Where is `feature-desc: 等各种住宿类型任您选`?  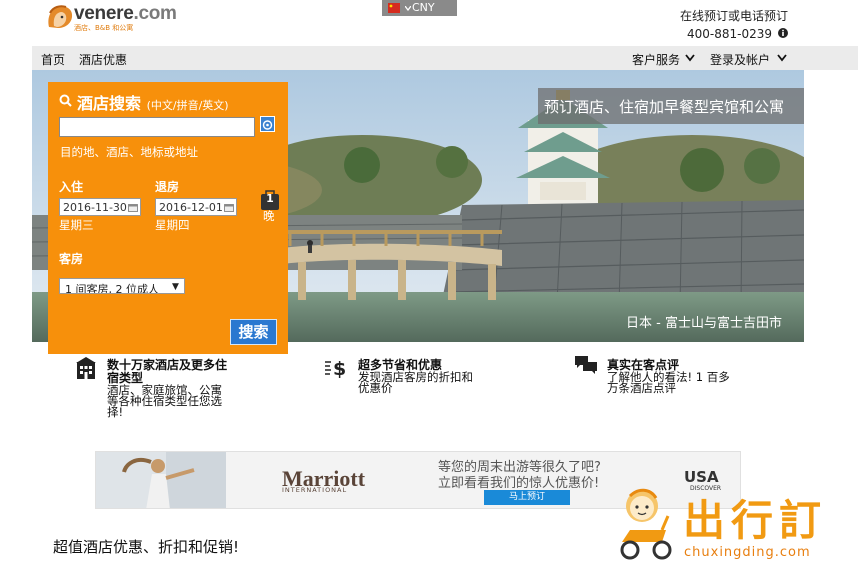
feature-desc: 等各种住宿类型任您选 is located at coordinates (164, 401).